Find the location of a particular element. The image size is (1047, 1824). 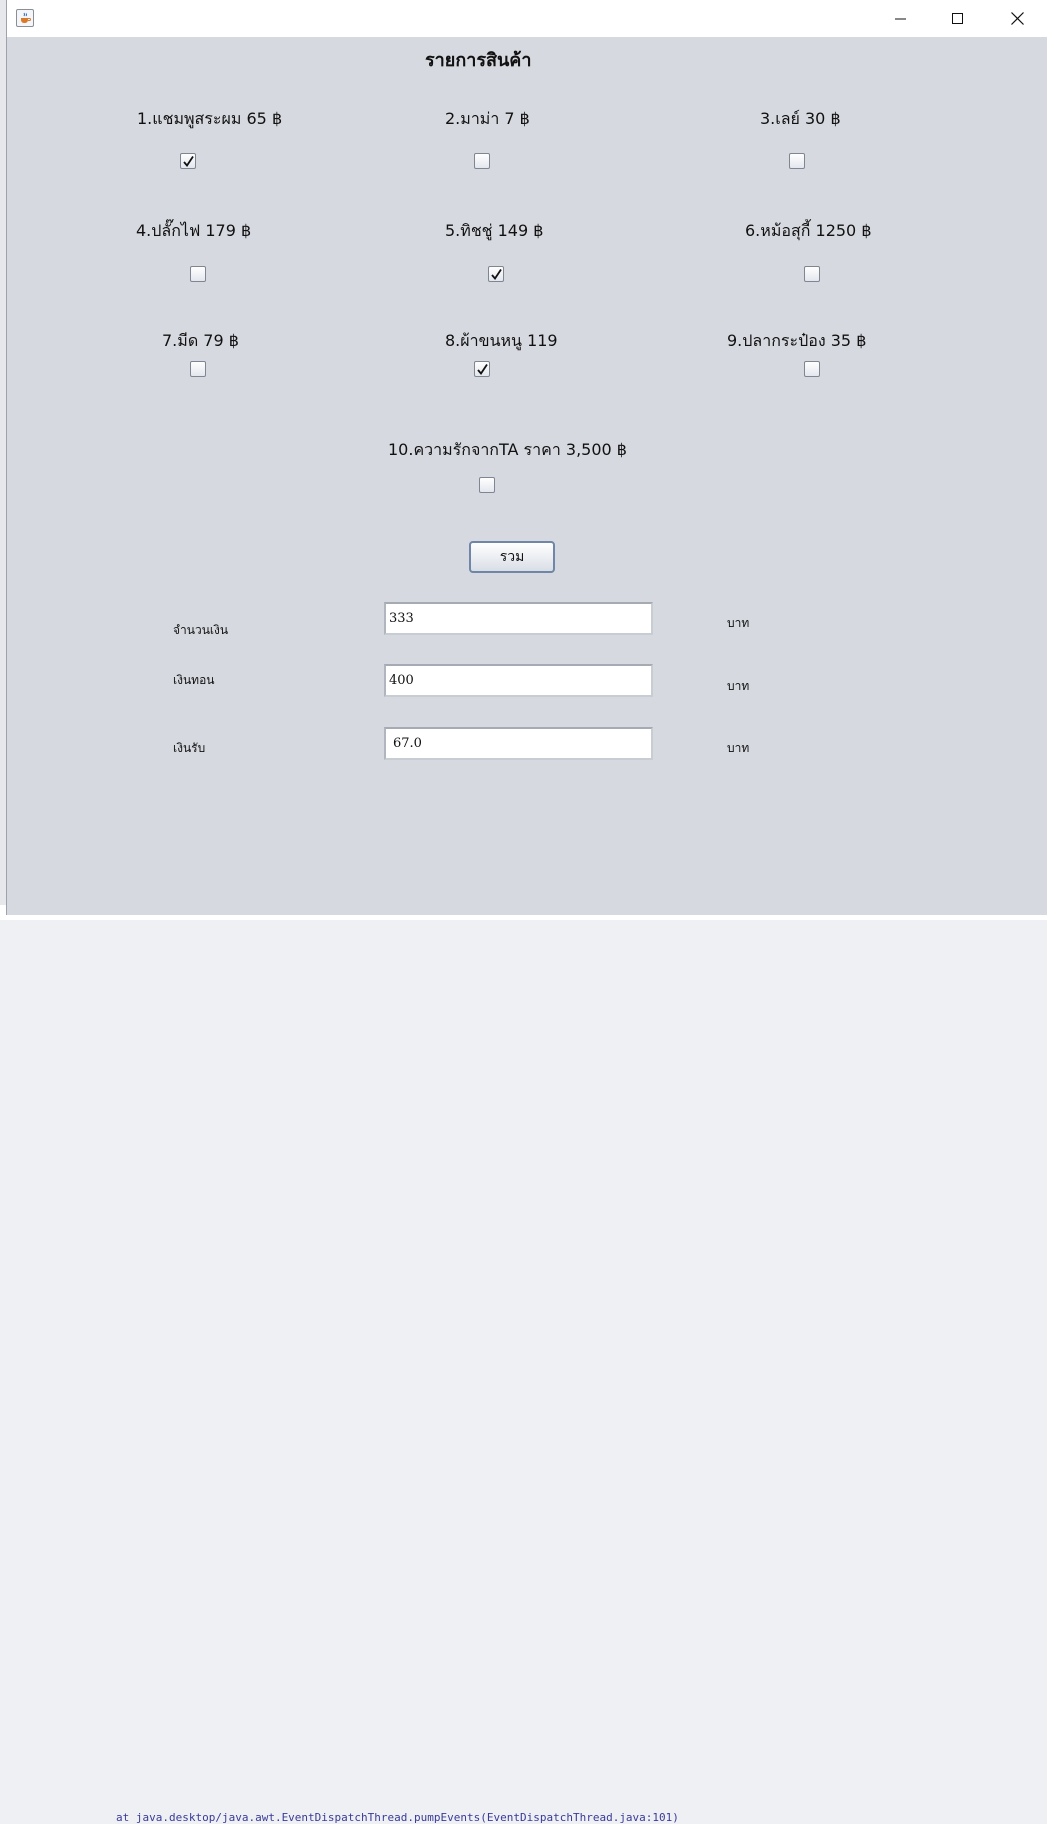

received-label: เงินรับ is located at coordinates (189, 748).